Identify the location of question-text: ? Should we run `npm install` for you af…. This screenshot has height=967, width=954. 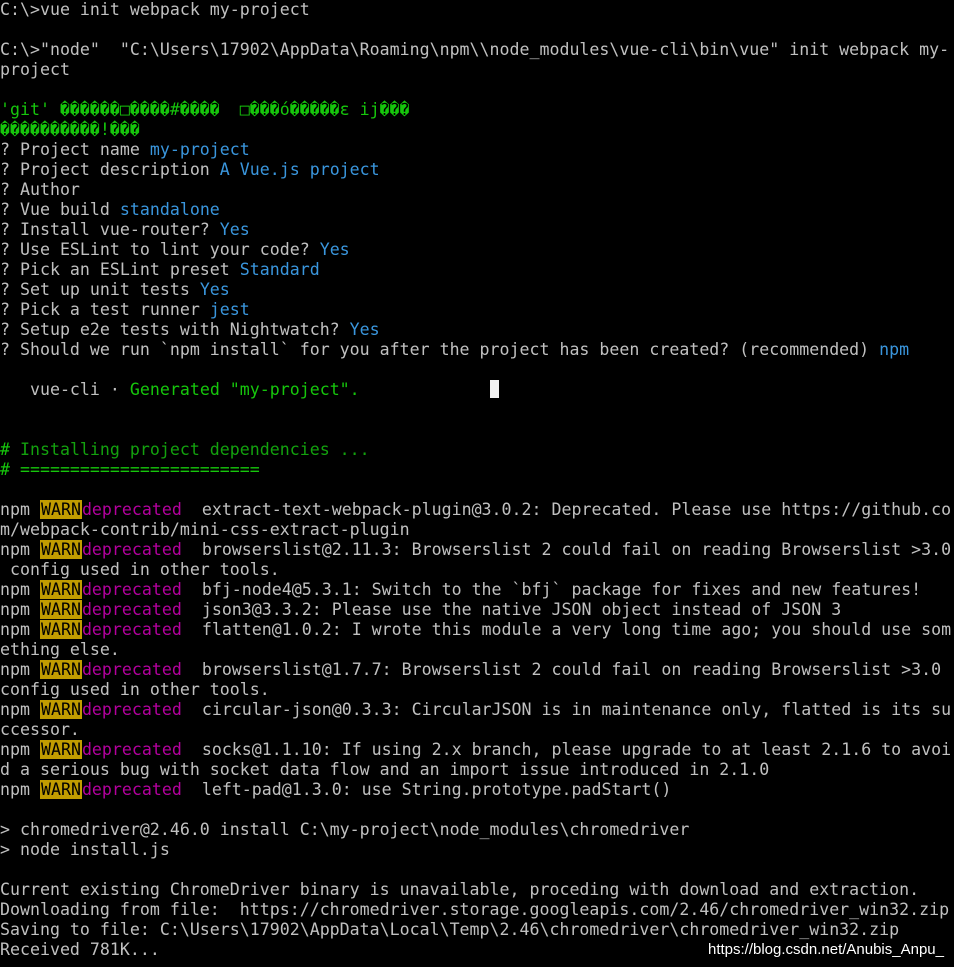
(440, 349).